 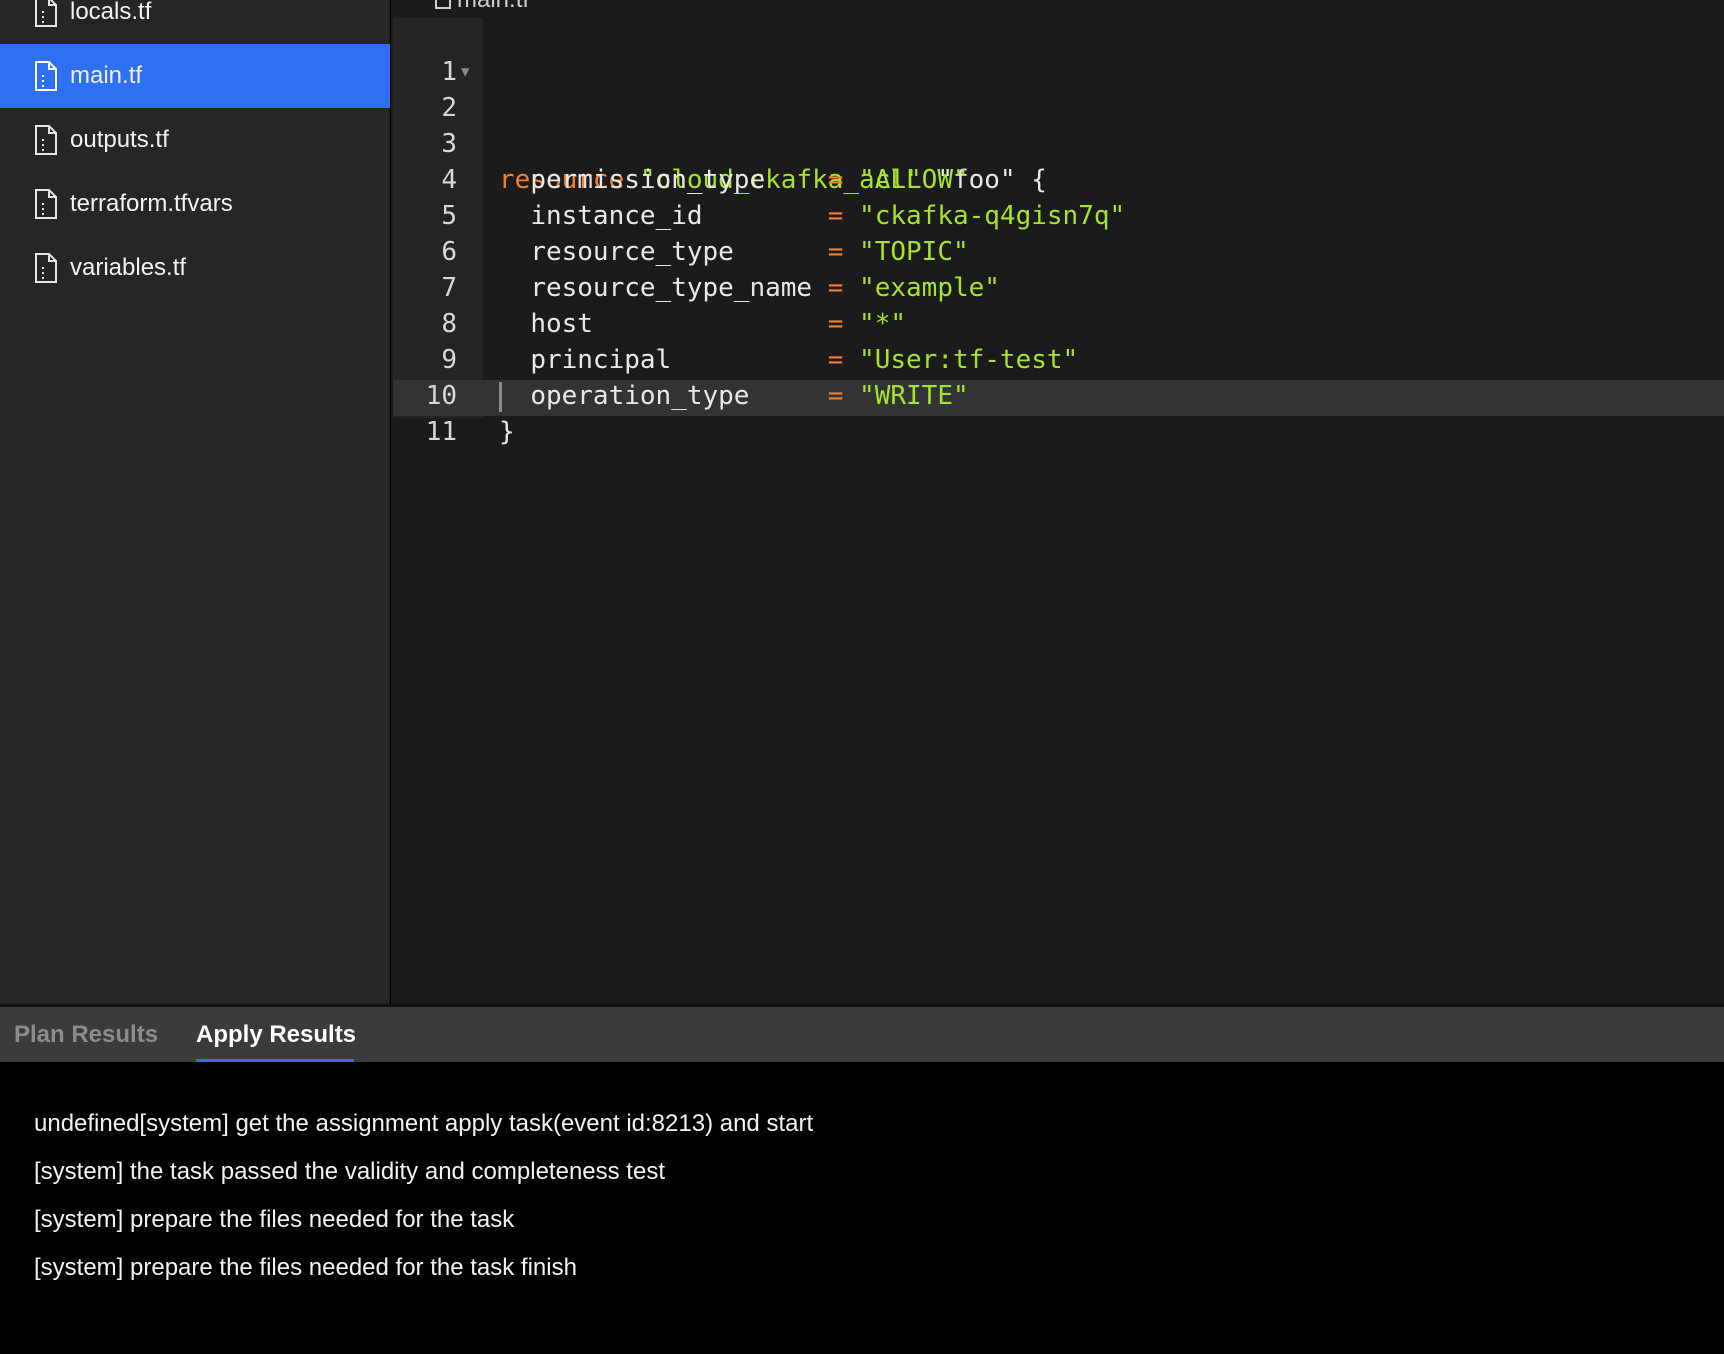 I want to click on tab-apply-results: Apply Results, so click(x=276, y=1035).